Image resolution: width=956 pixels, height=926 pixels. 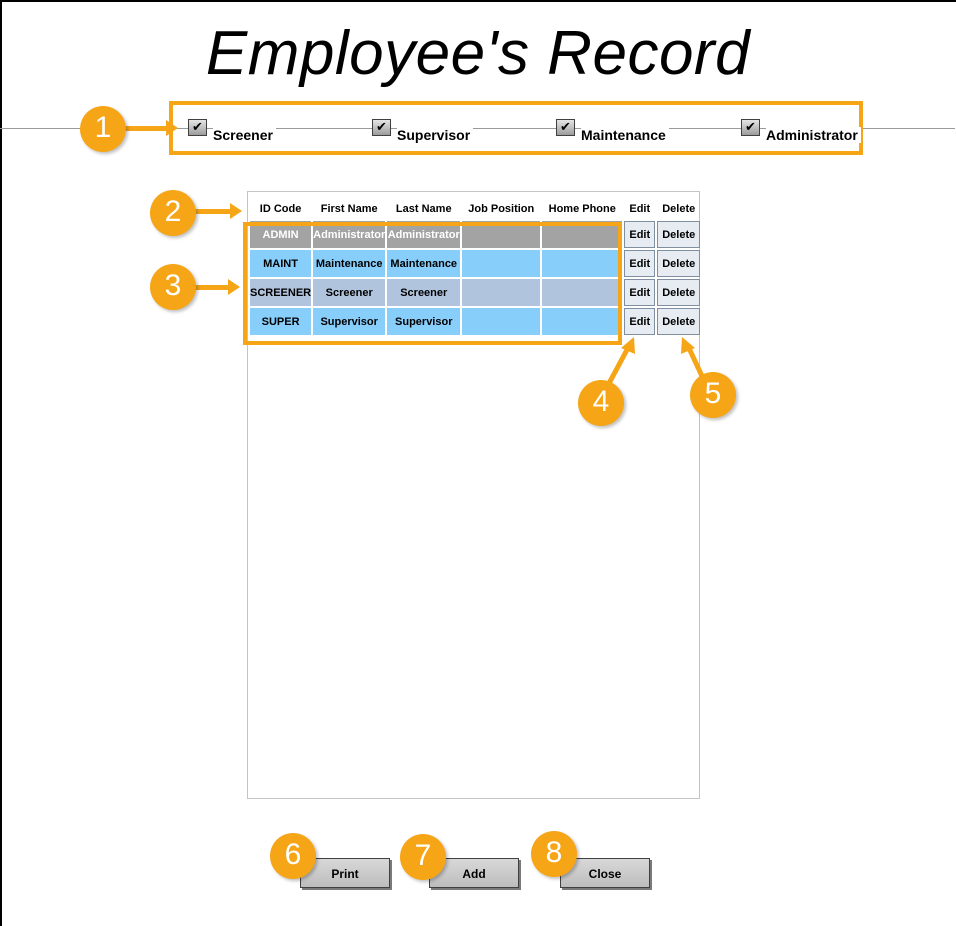 What do you see at coordinates (173, 213) in the screenshot?
I see `callout-2: 2` at bounding box center [173, 213].